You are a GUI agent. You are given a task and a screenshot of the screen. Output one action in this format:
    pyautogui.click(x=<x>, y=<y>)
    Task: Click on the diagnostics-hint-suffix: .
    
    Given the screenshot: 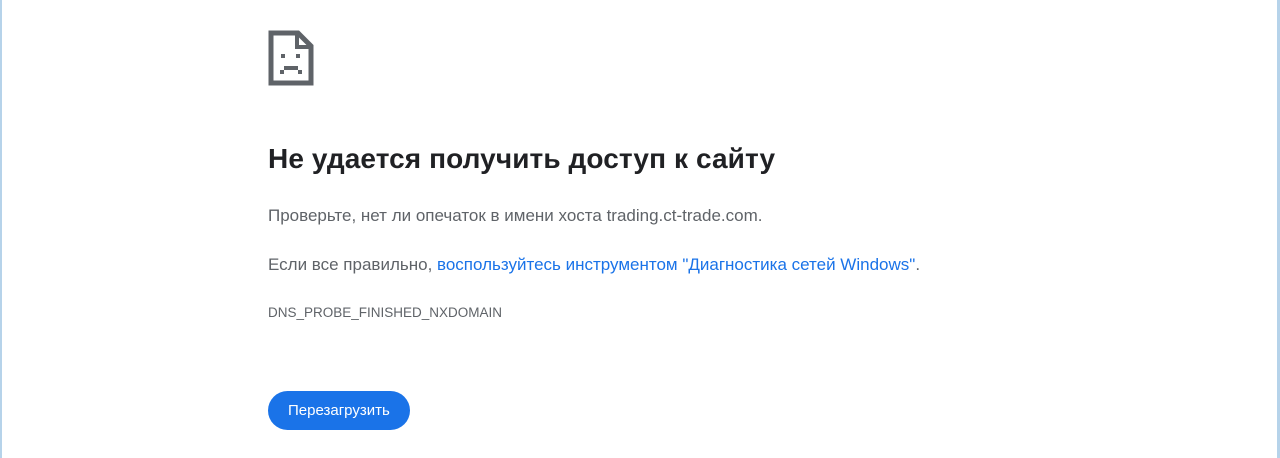 What is the action you would take?
    pyautogui.click(x=918, y=264)
    